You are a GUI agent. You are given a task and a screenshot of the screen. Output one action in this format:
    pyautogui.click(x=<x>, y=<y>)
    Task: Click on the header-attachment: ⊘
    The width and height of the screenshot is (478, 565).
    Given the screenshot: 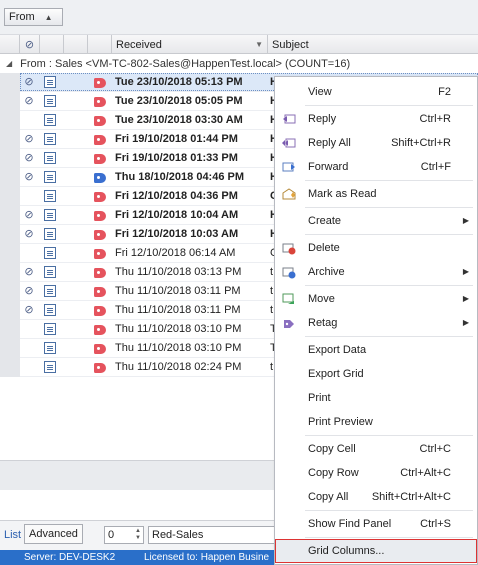 What is the action you would take?
    pyautogui.click(x=30, y=44)
    